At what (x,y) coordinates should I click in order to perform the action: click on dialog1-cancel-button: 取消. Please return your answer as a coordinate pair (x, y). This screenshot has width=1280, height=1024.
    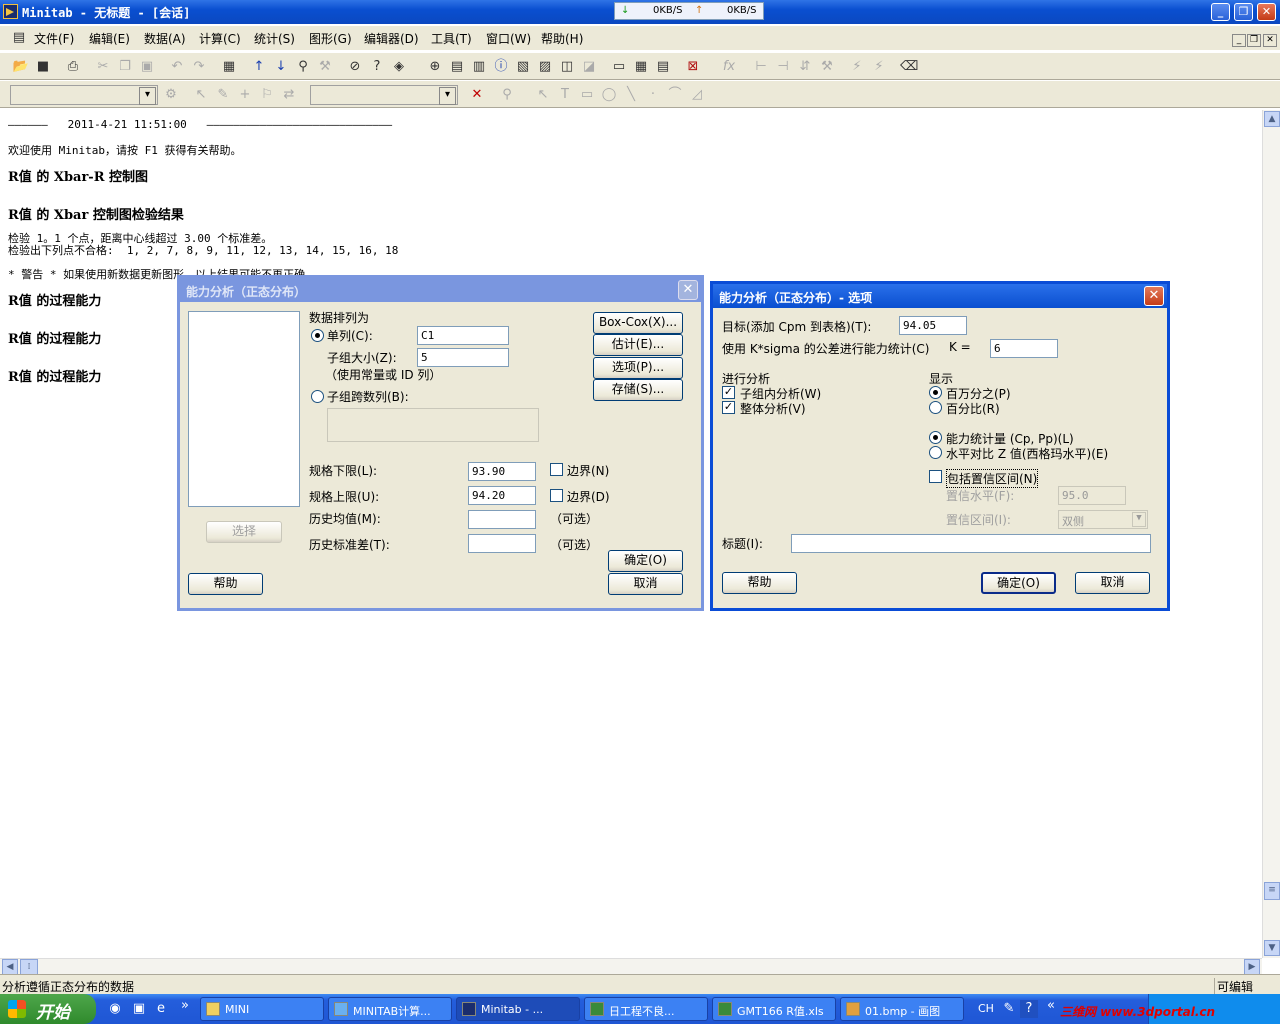
    Looking at the image, I should click on (645, 584).